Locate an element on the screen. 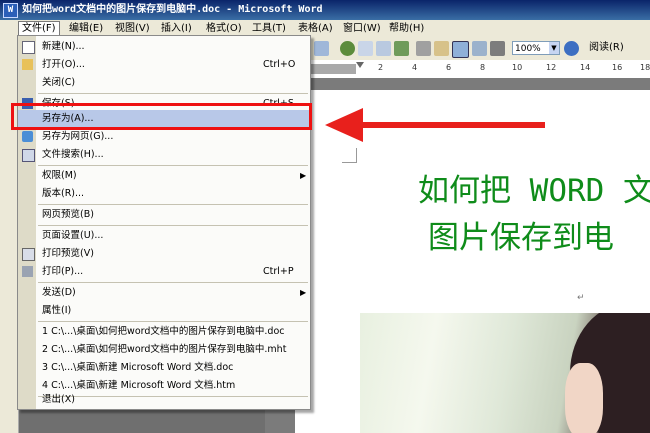 The width and height of the screenshot is (650, 433). hyperlink-icon is located at coordinates (347, 48).